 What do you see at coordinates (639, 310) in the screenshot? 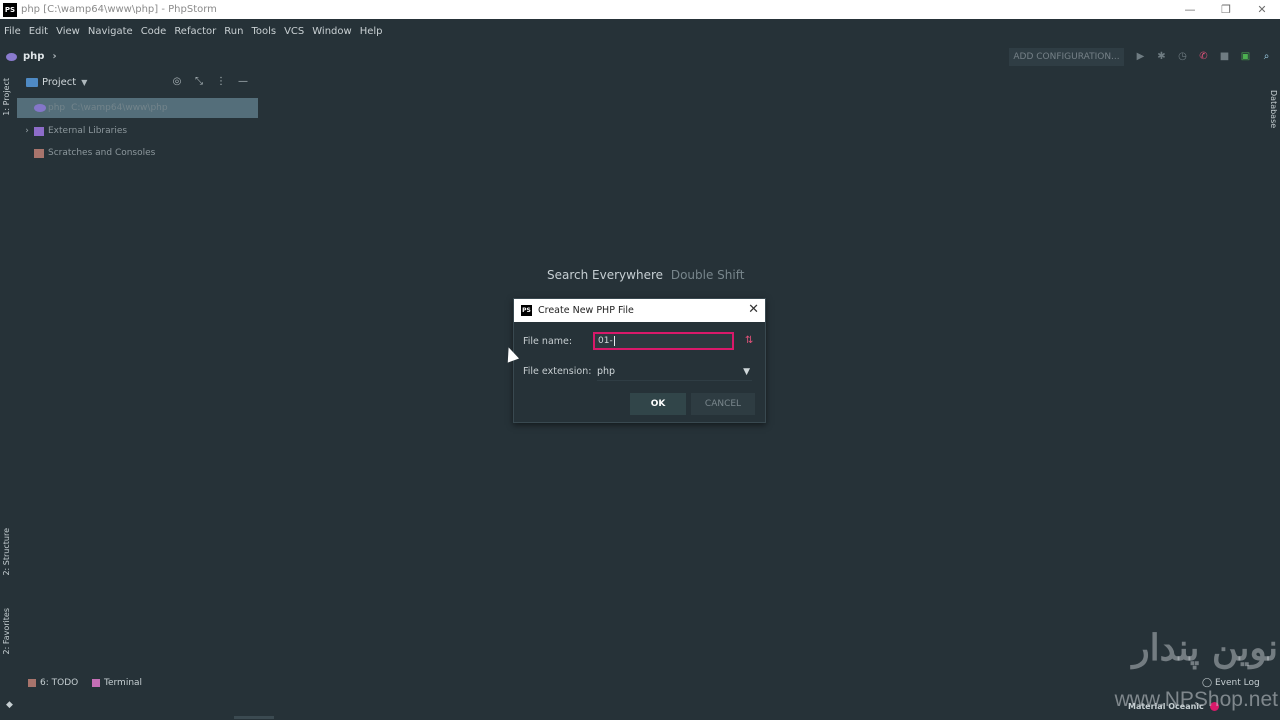
I see `dialog-title-bar: PS Create New PHP File ✕` at bounding box center [639, 310].